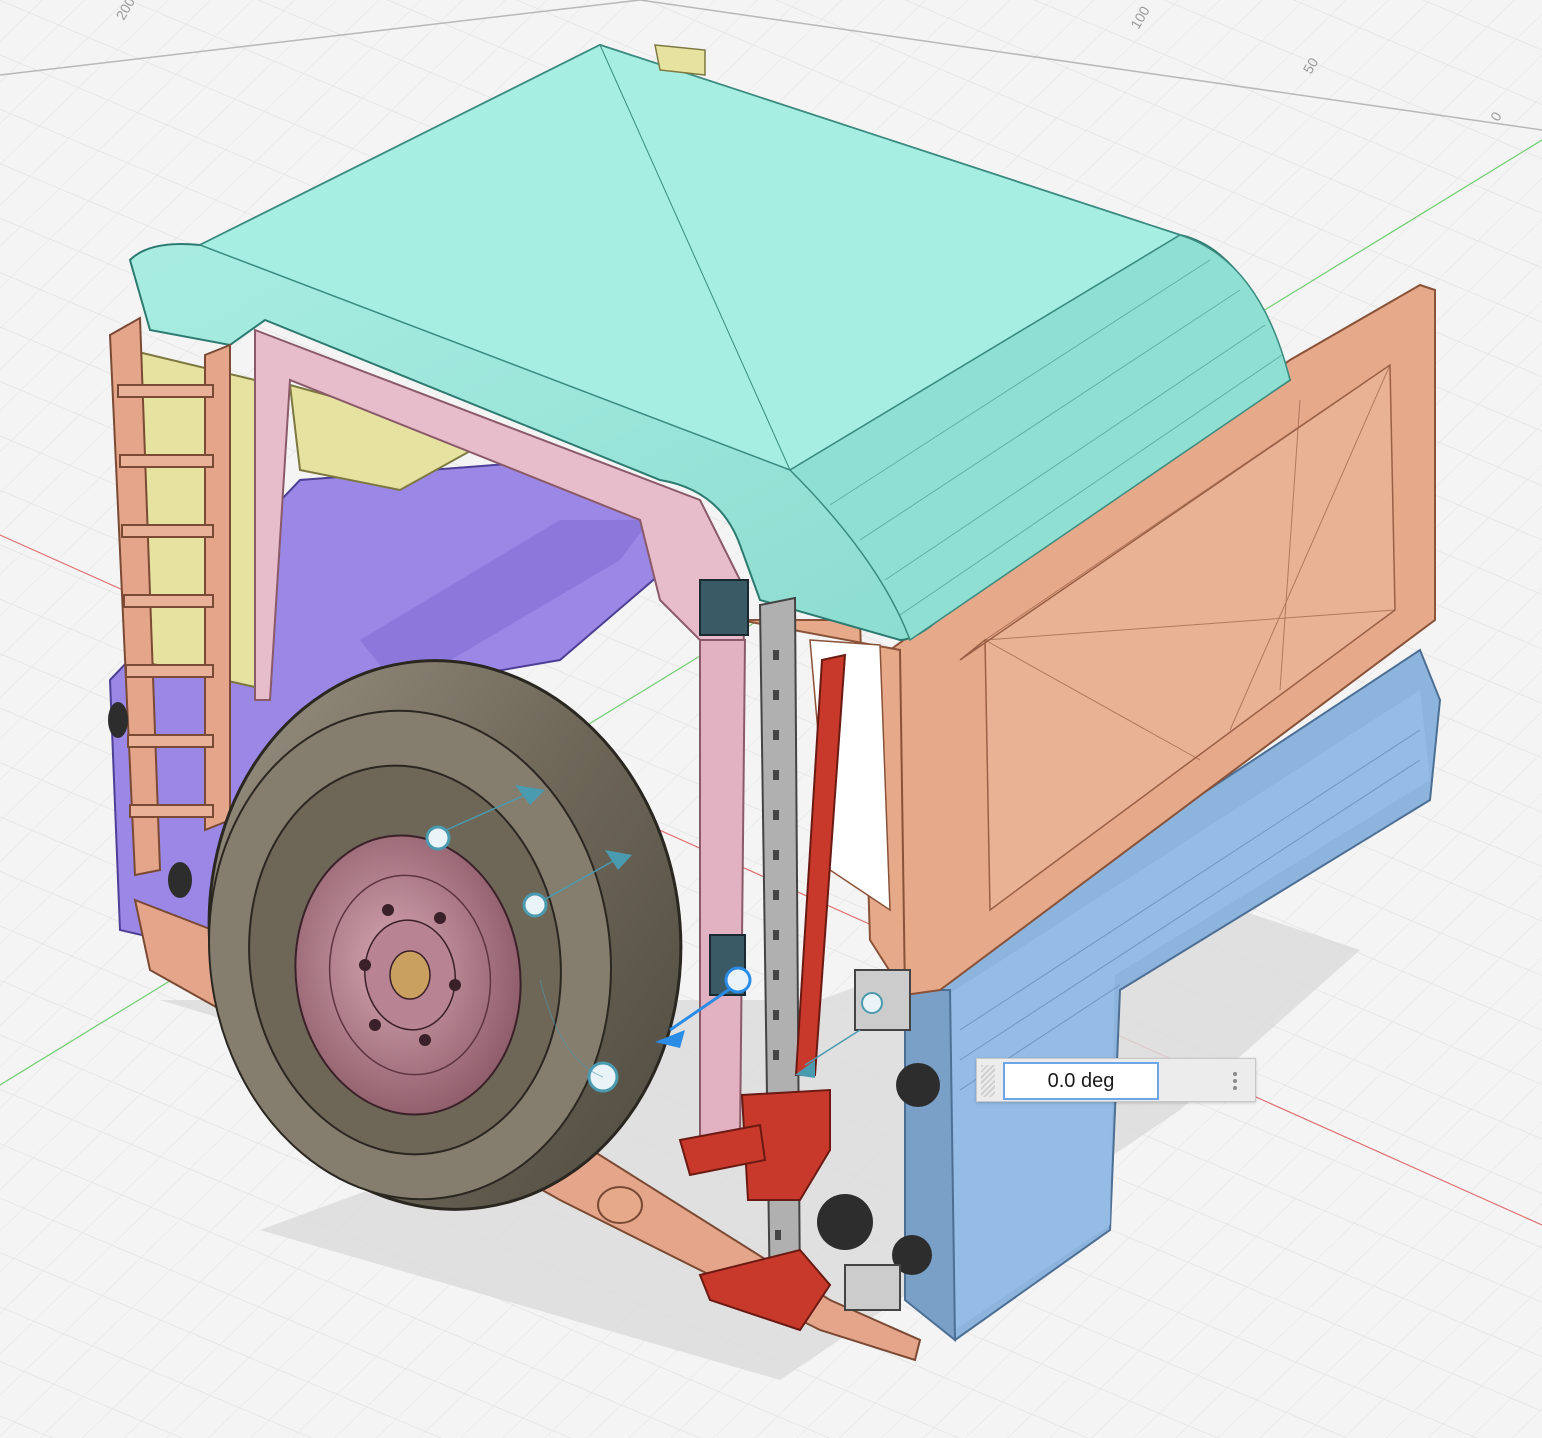 The height and width of the screenshot is (1438, 1542). I want to click on angle-input, so click(1081, 1081).